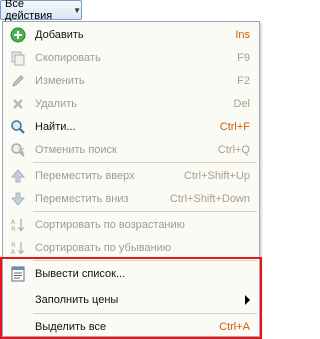  I want to click on copy-icon, so click(18, 57).